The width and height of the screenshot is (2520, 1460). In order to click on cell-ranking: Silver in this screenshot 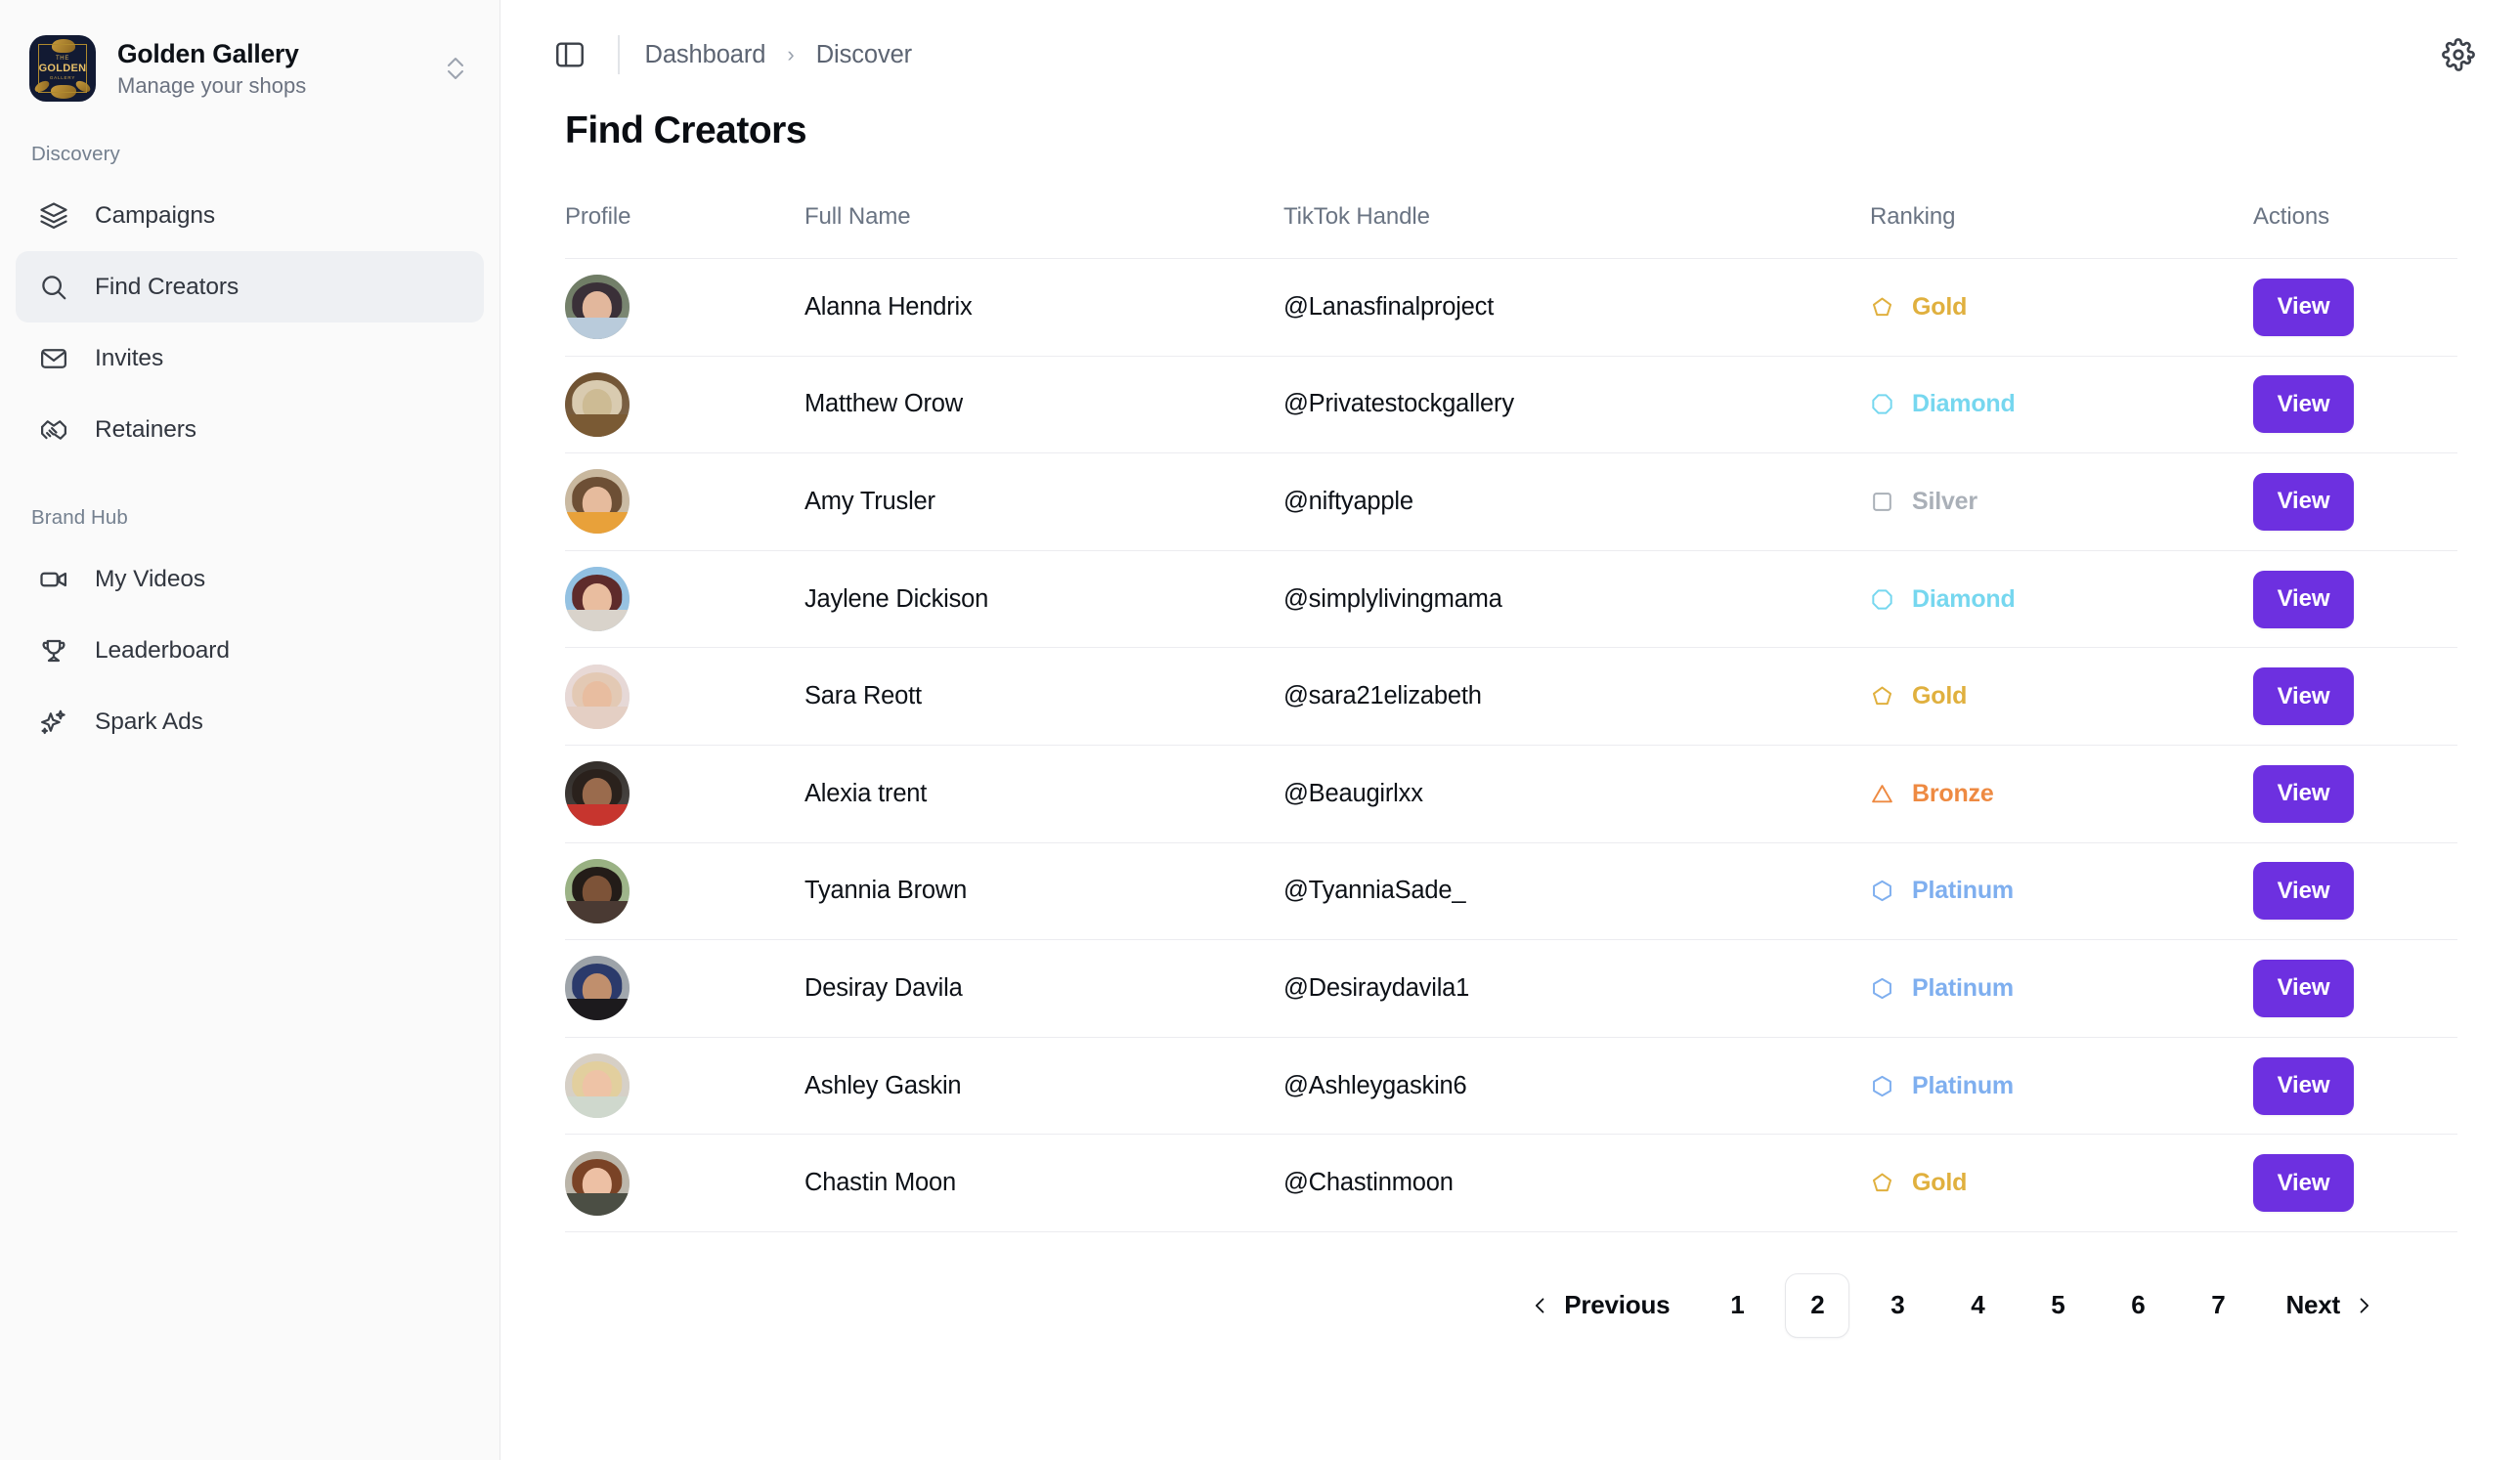, I will do `click(2061, 502)`.